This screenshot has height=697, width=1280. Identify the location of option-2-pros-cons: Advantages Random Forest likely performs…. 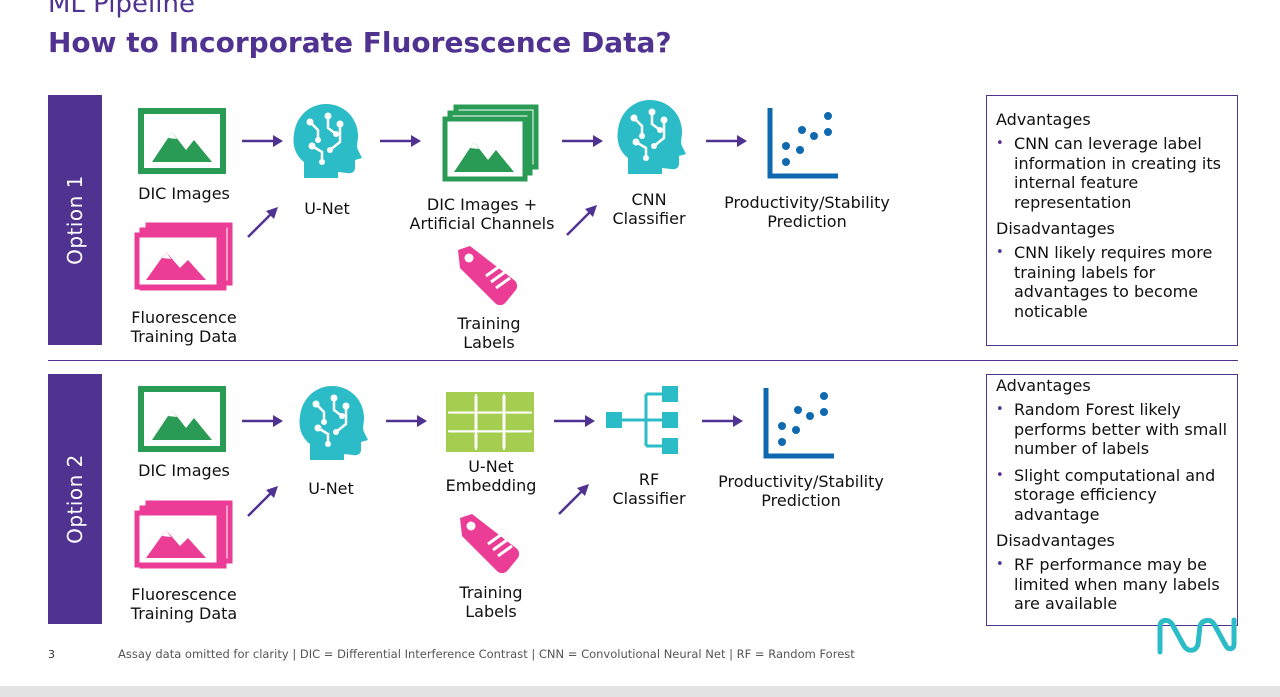
(1112, 500).